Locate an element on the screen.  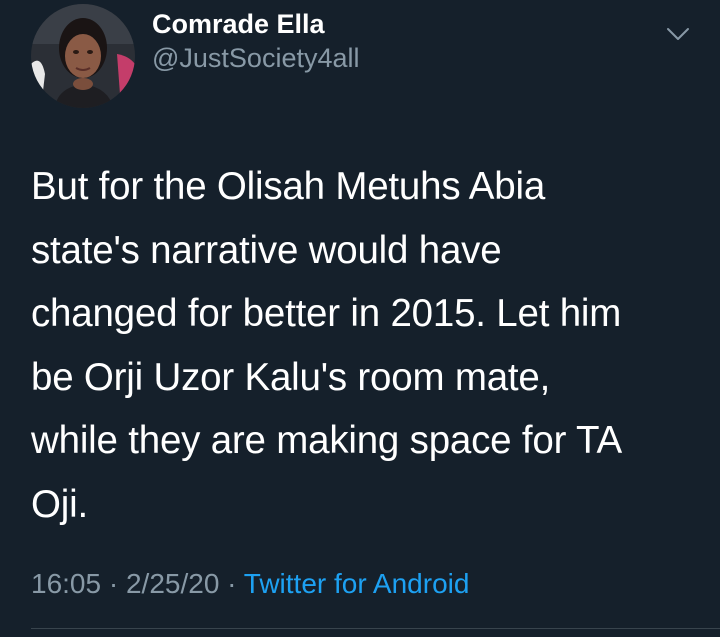
tweet-header: Comrade Ella @JustSociety4all is located at coordinates (195, 56).